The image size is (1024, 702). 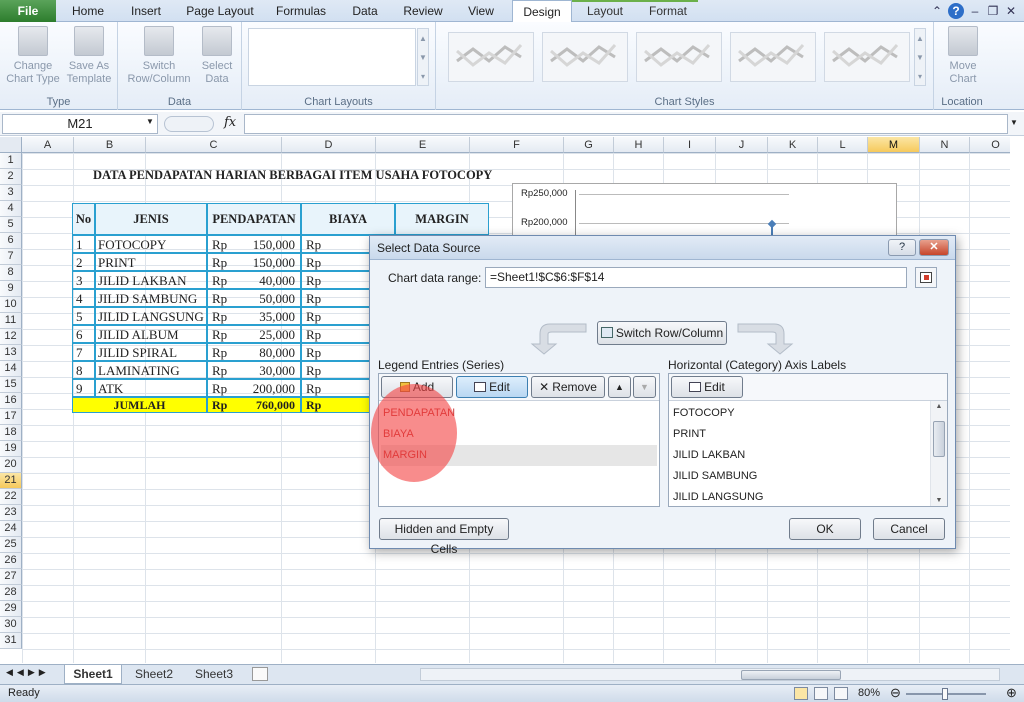 I want to click on row-header: 20, so click(x=11, y=465).